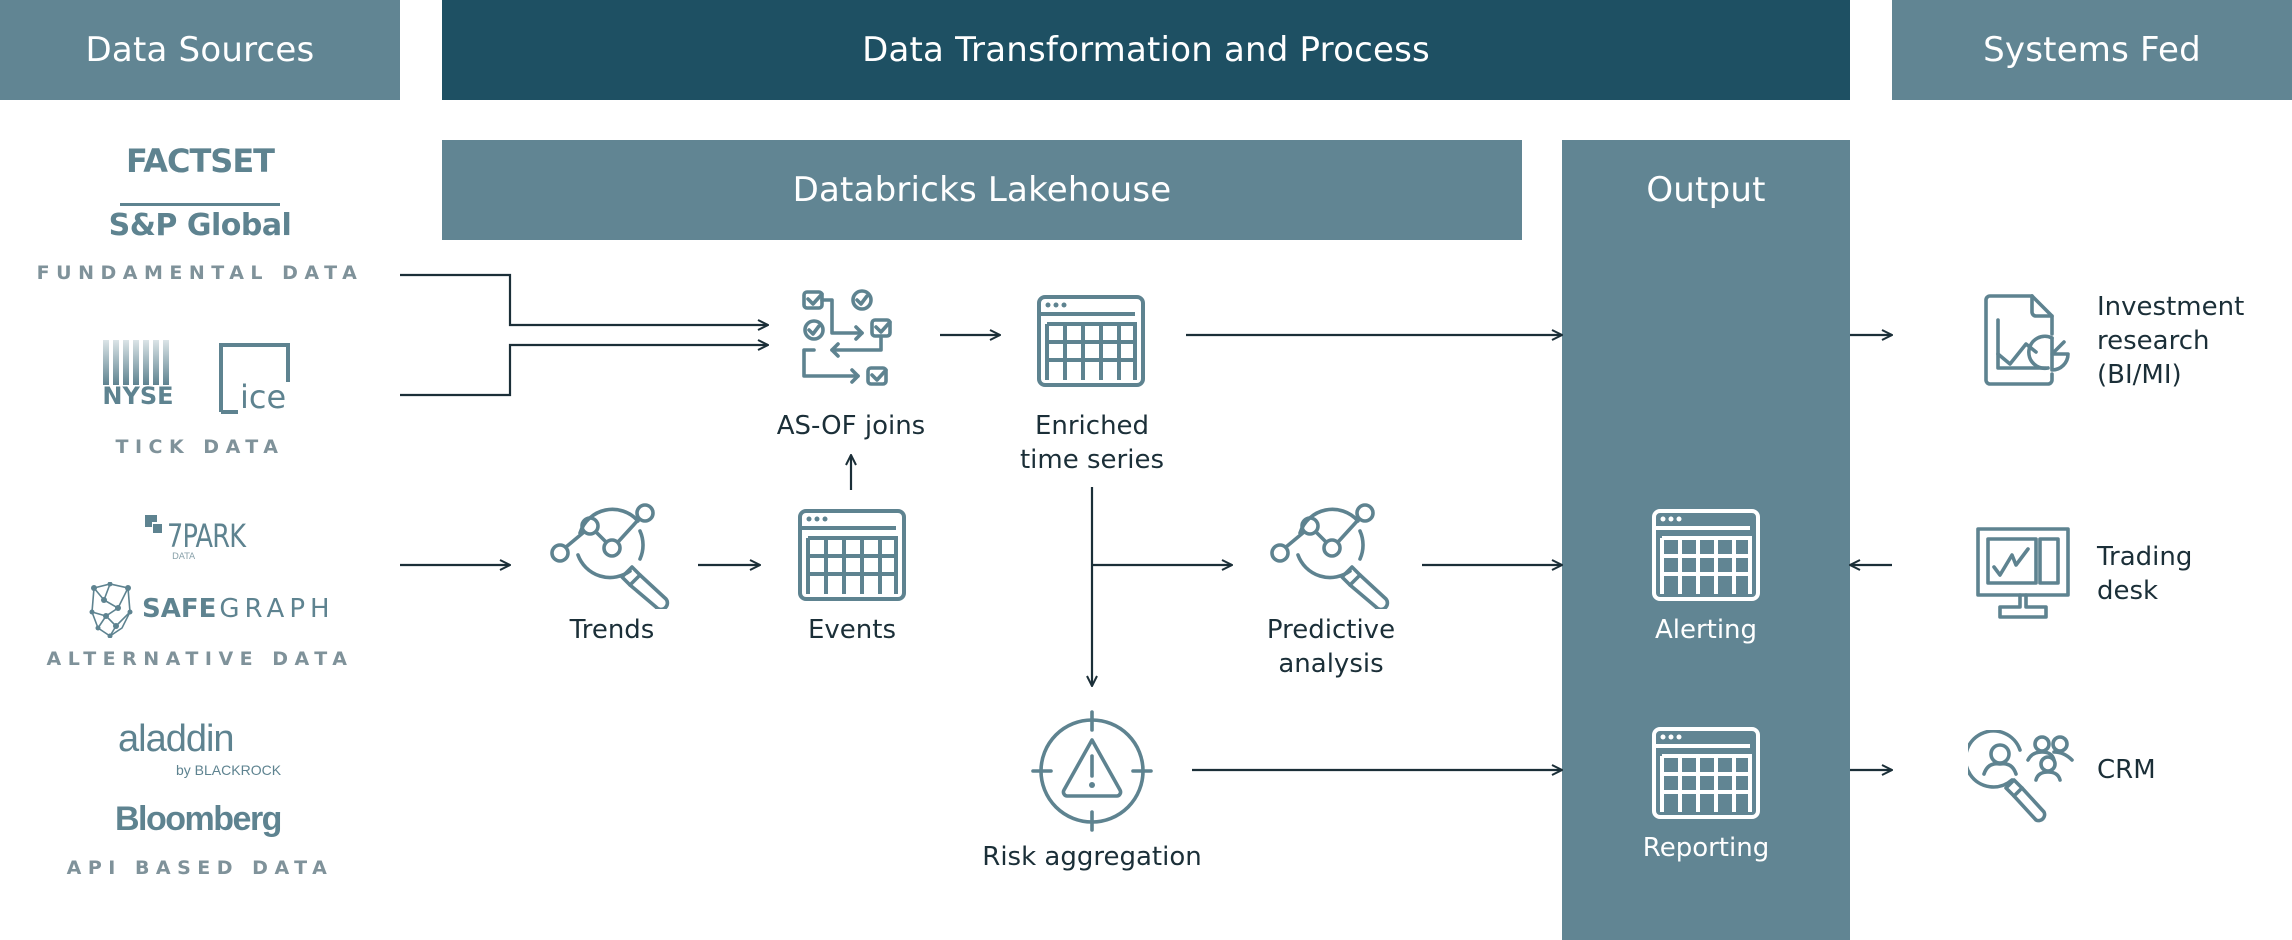  What do you see at coordinates (2171, 307) in the screenshot?
I see `system-investment-line1: Investment` at bounding box center [2171, 307].